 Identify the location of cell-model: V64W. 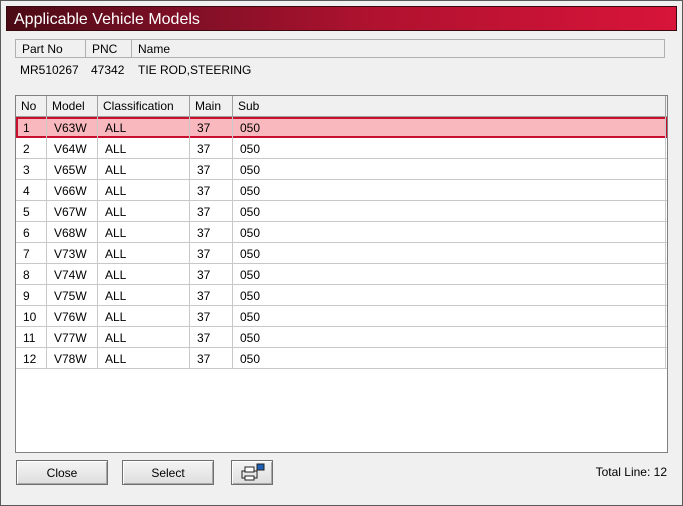
(72, 148).